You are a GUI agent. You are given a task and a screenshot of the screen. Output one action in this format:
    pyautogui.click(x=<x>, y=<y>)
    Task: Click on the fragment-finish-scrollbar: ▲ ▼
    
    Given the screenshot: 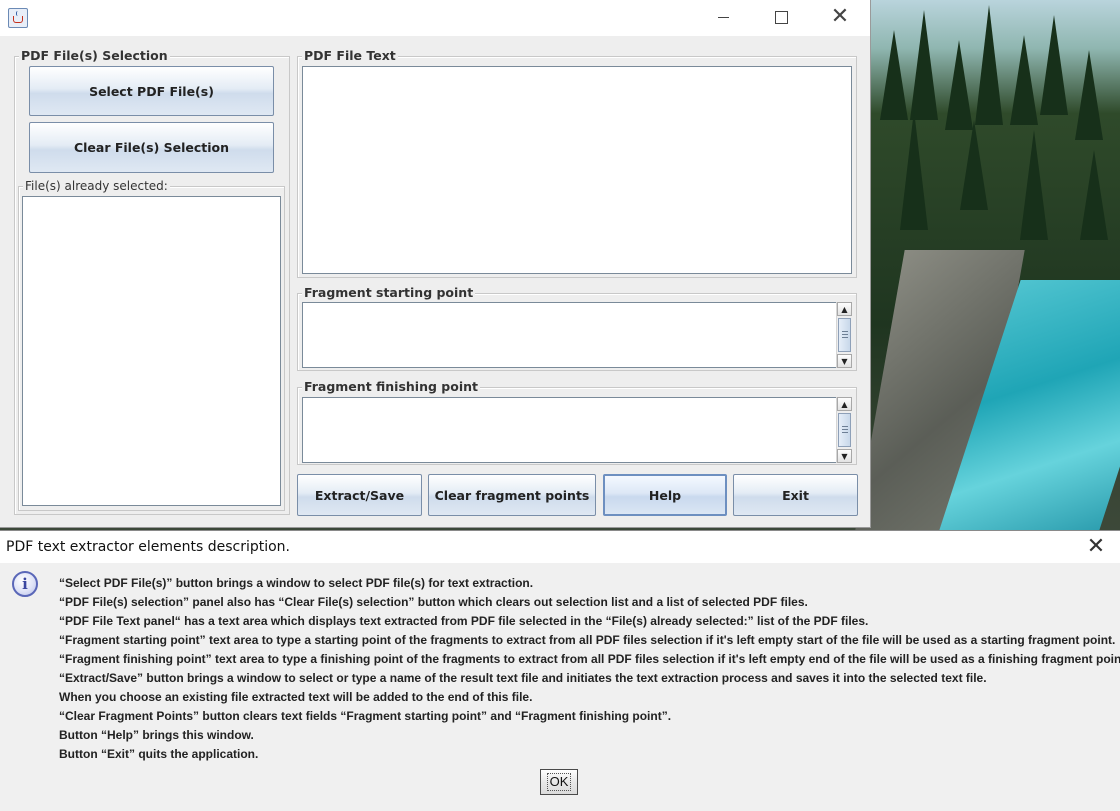 What is the action you would take?
    pyautogui.click(x=844, y=430)
    